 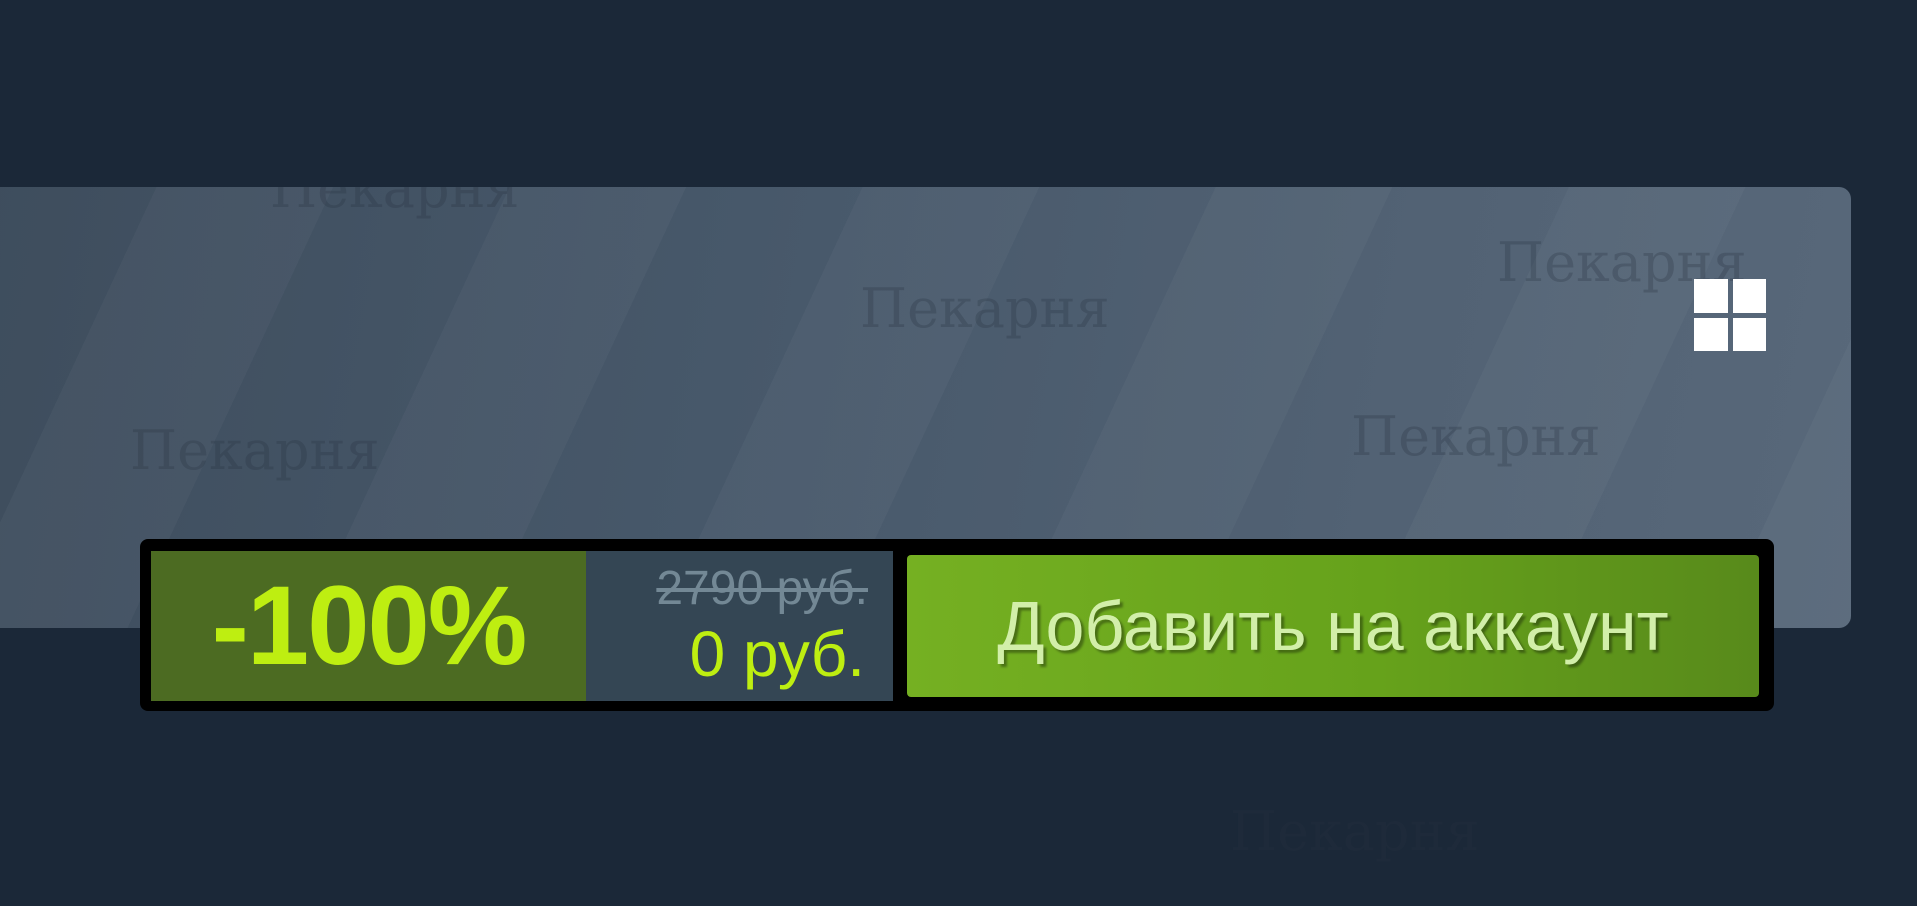 I want to click on windows-icon, so click(x=1730, y=315).